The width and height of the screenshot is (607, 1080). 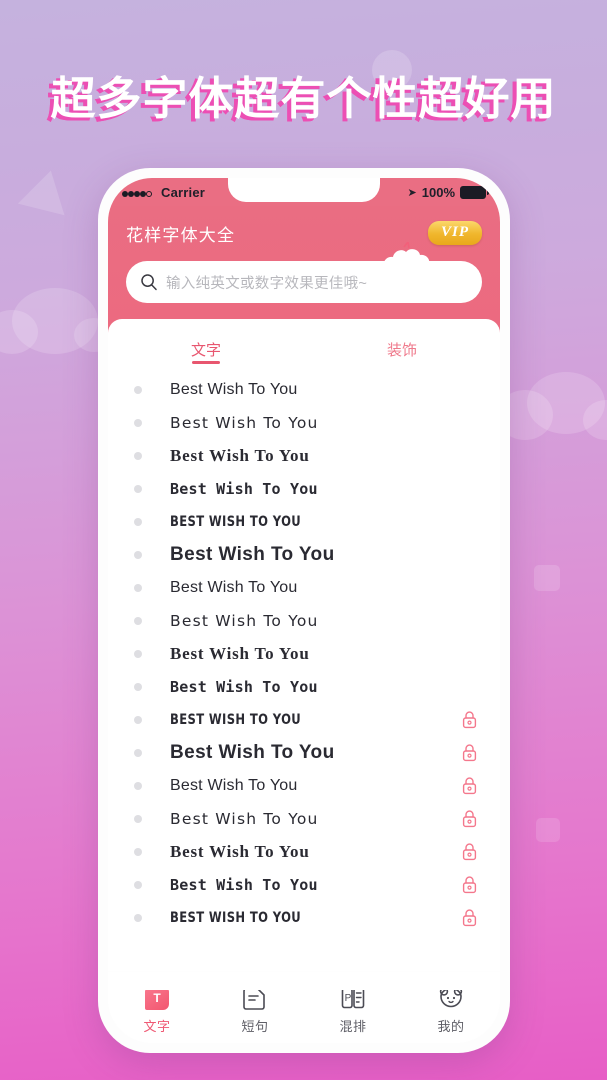 I want to click on tab-zhuangshi-label: 装饰, so click(x=401, y=350).